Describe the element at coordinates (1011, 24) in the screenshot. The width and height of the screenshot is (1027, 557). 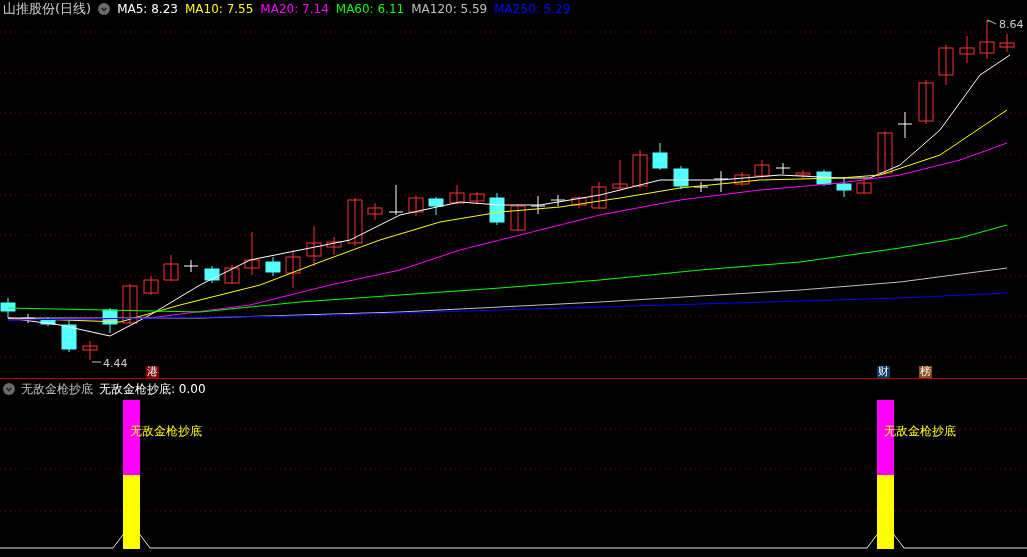
I see `high-price-label: 8.64` at that location.